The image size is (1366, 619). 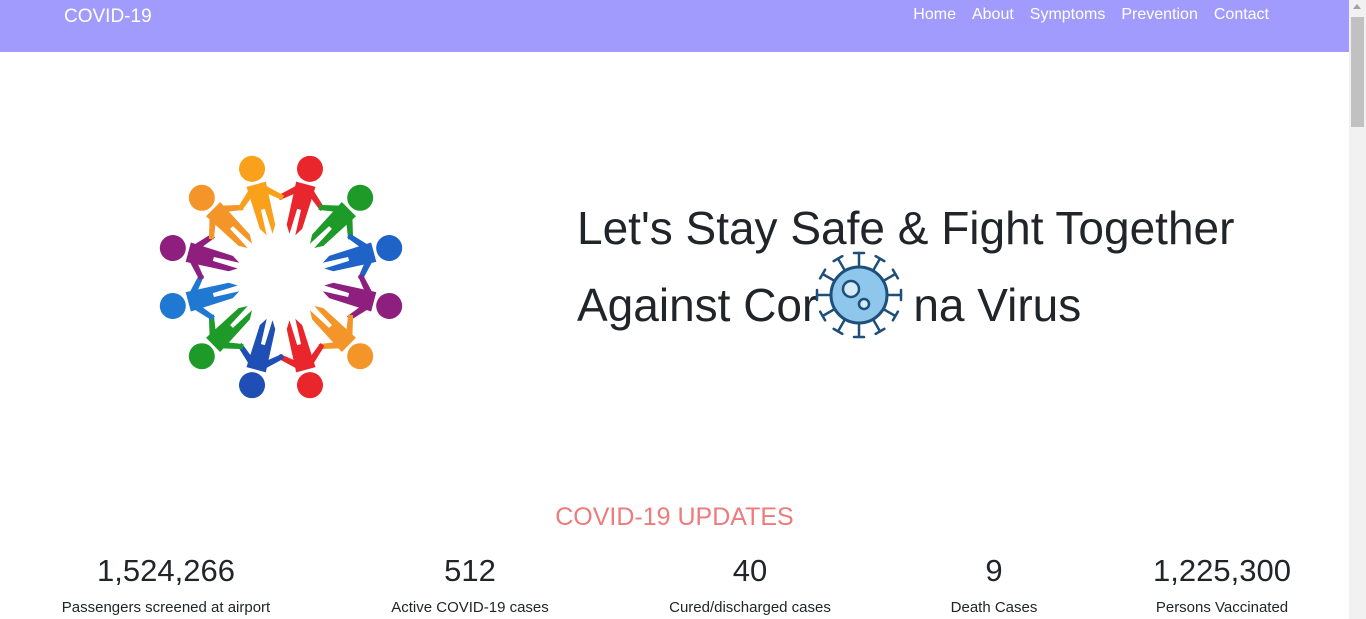 I want to click on stat-value: 40, so click(x=750, y=570).